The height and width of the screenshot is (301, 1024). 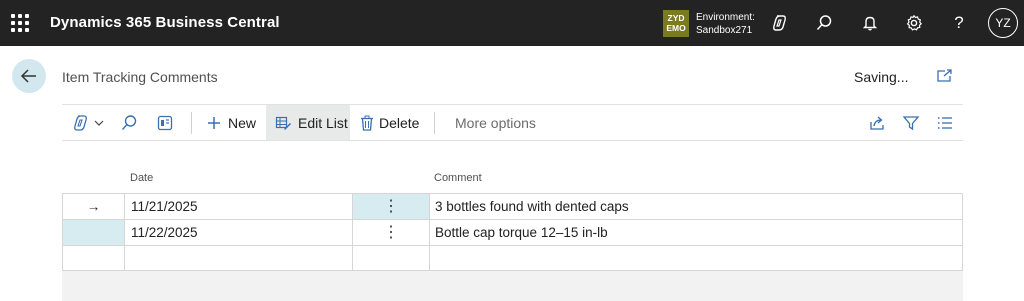 I want to click on environment-info: Environment: Sandbox271, so click(x=725, y=24).